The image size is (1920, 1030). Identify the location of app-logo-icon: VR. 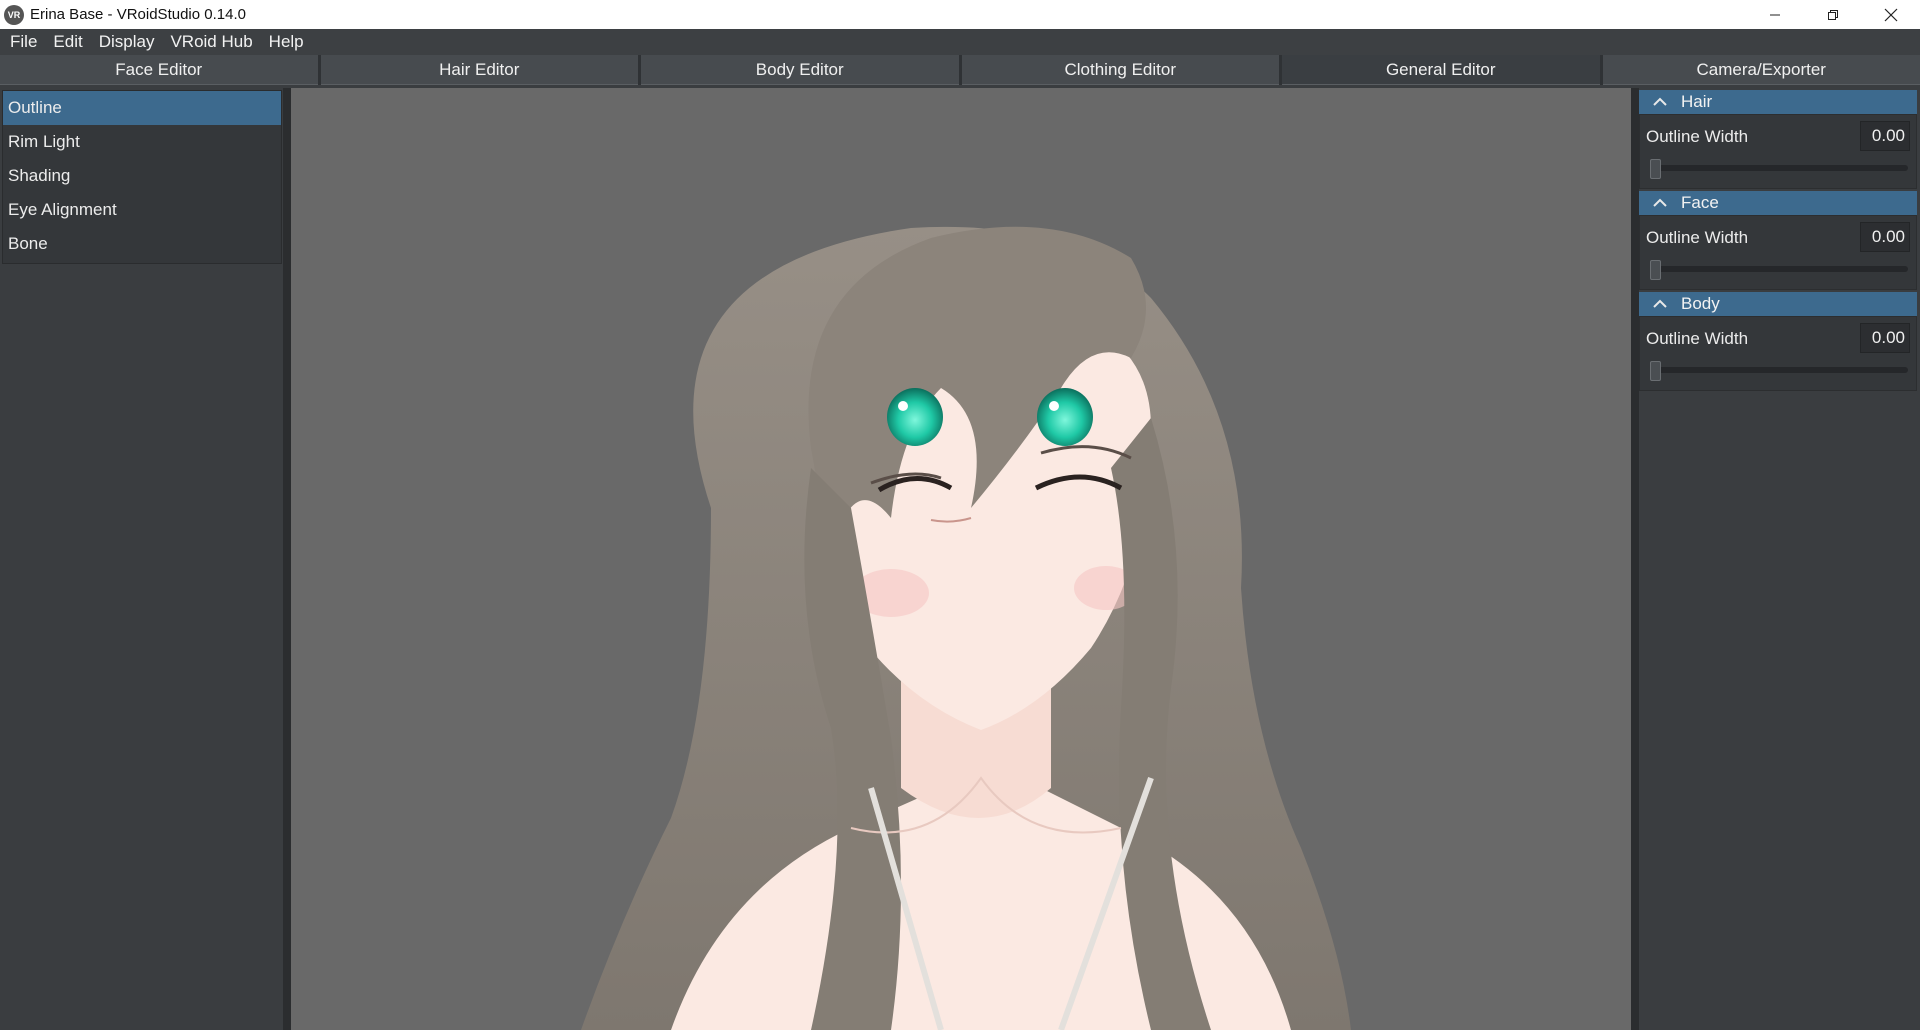
(14, 14).